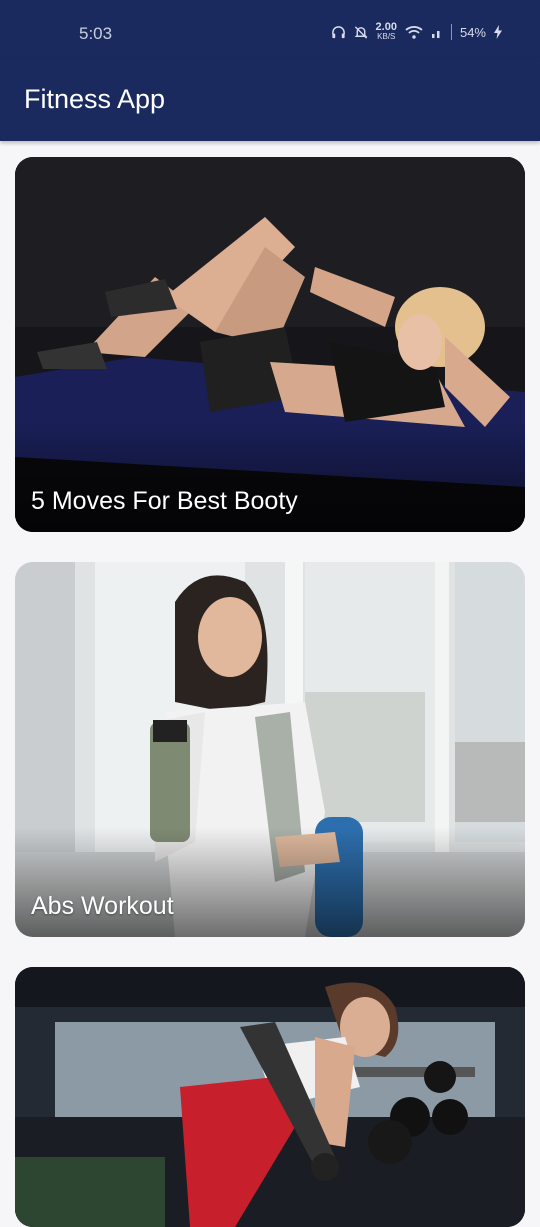  Describe the element at coordinates (102, 906) in the screenshot. I see `workout-title: Abs Workout` at that location.